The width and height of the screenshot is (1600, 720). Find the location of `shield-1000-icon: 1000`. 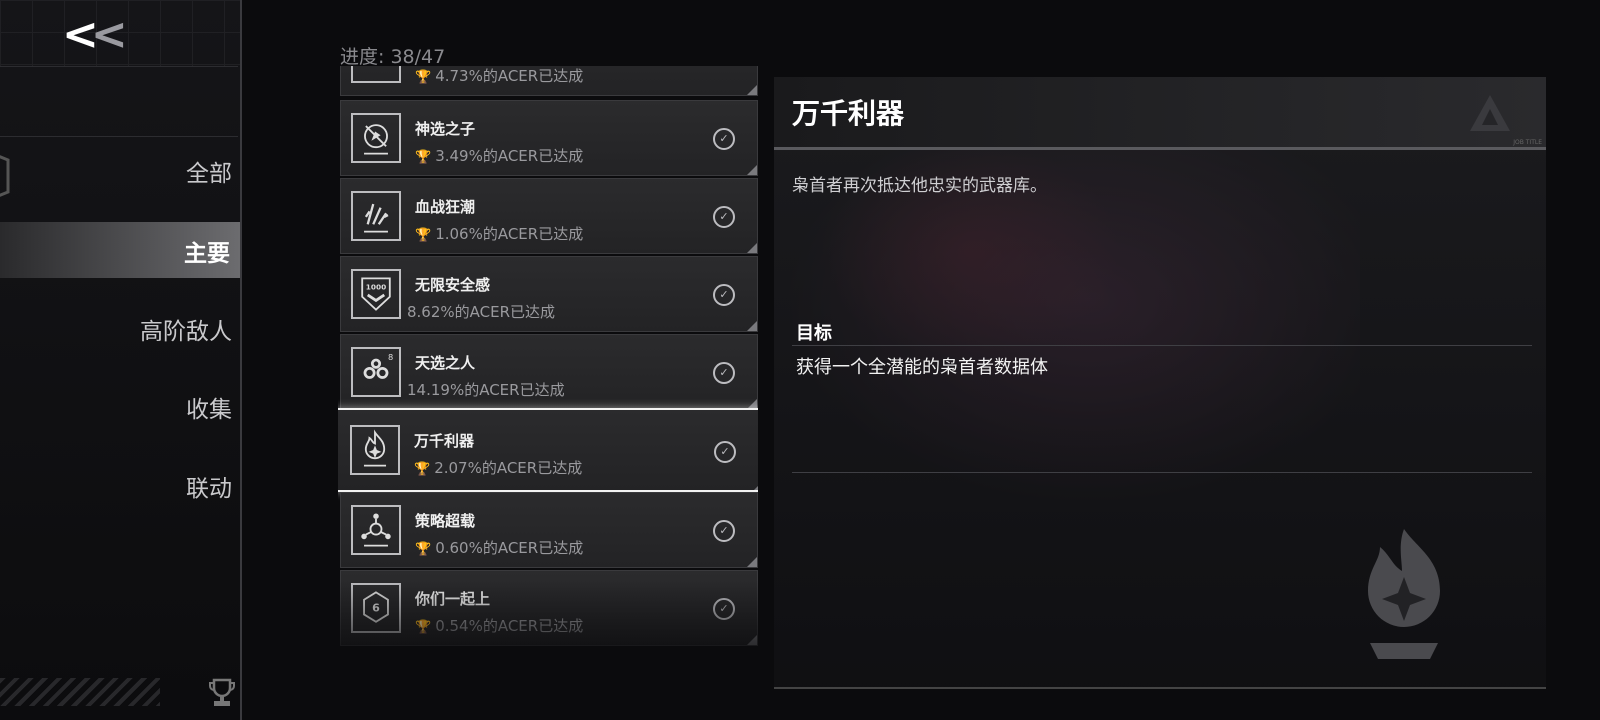

shield-1000-icon: 1000 is located at coordinates (376, 294).